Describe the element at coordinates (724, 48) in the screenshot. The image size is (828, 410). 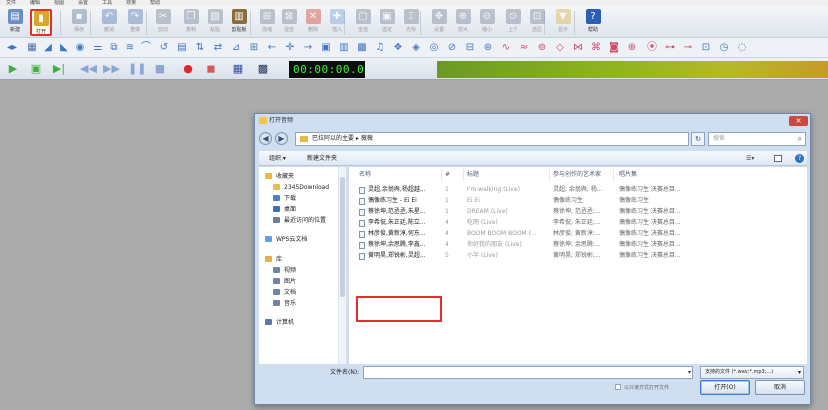
I see `timer-icon: ◷` at that location.